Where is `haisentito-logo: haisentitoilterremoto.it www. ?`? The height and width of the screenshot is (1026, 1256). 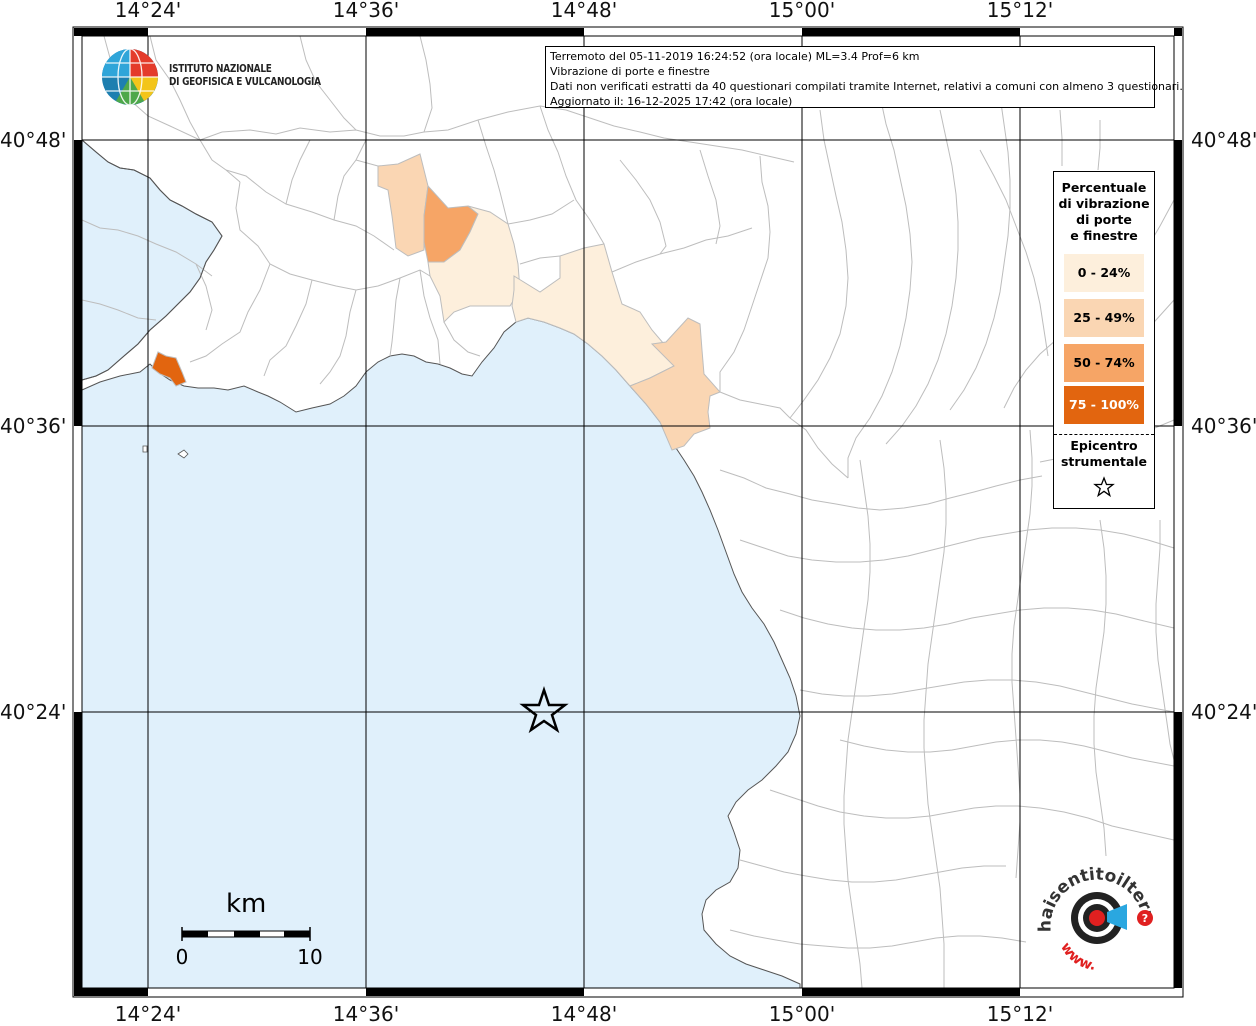 haisentito-logo: haisentitoilterremoto.it www. ? is located at coordinates (1098, 919).